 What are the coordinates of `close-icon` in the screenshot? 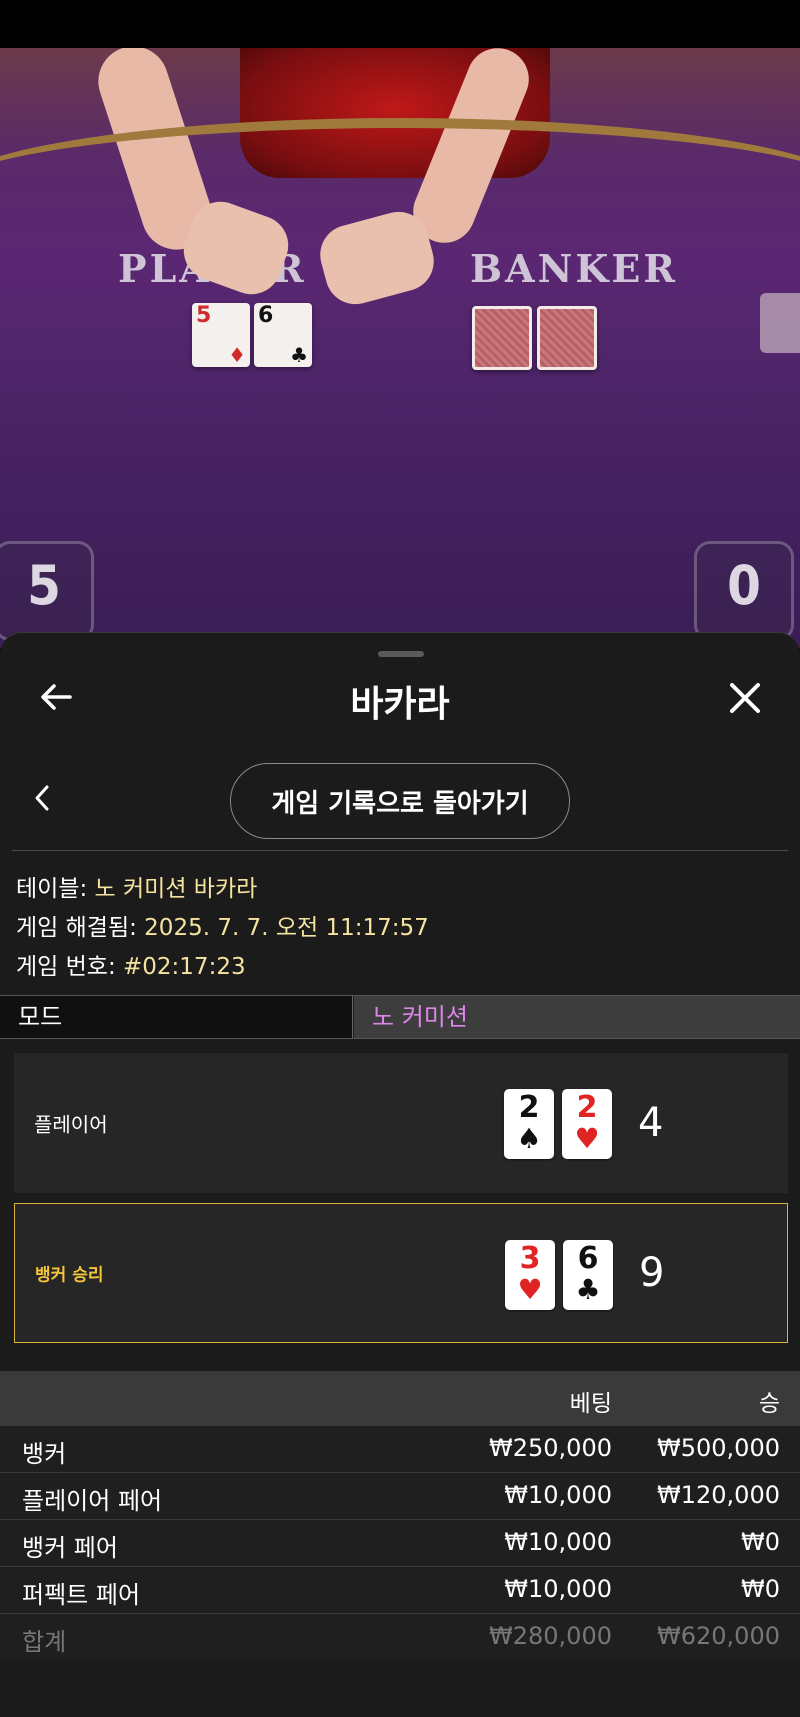 It's located at (745, 698).